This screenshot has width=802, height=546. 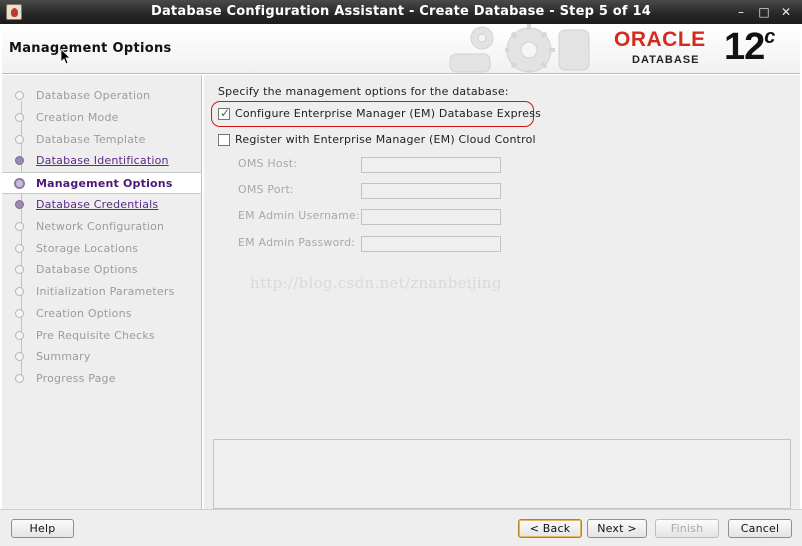 What do you see at coordinates (76, 378) in the screenshot?
I see `step-label: Progress Page` at bounding box center [76, 378].